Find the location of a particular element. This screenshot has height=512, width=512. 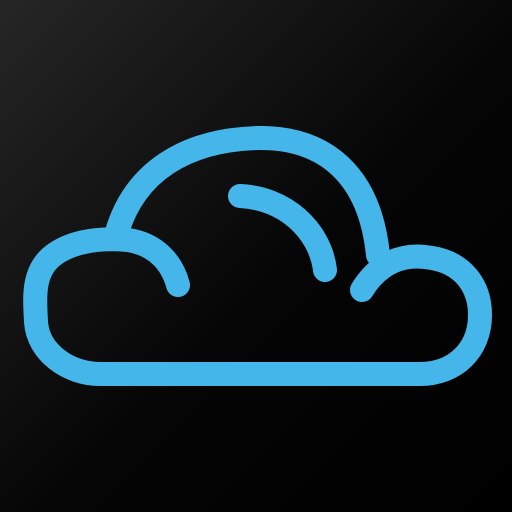

cloud-highlight-arc is located at coordinates (282, 233).